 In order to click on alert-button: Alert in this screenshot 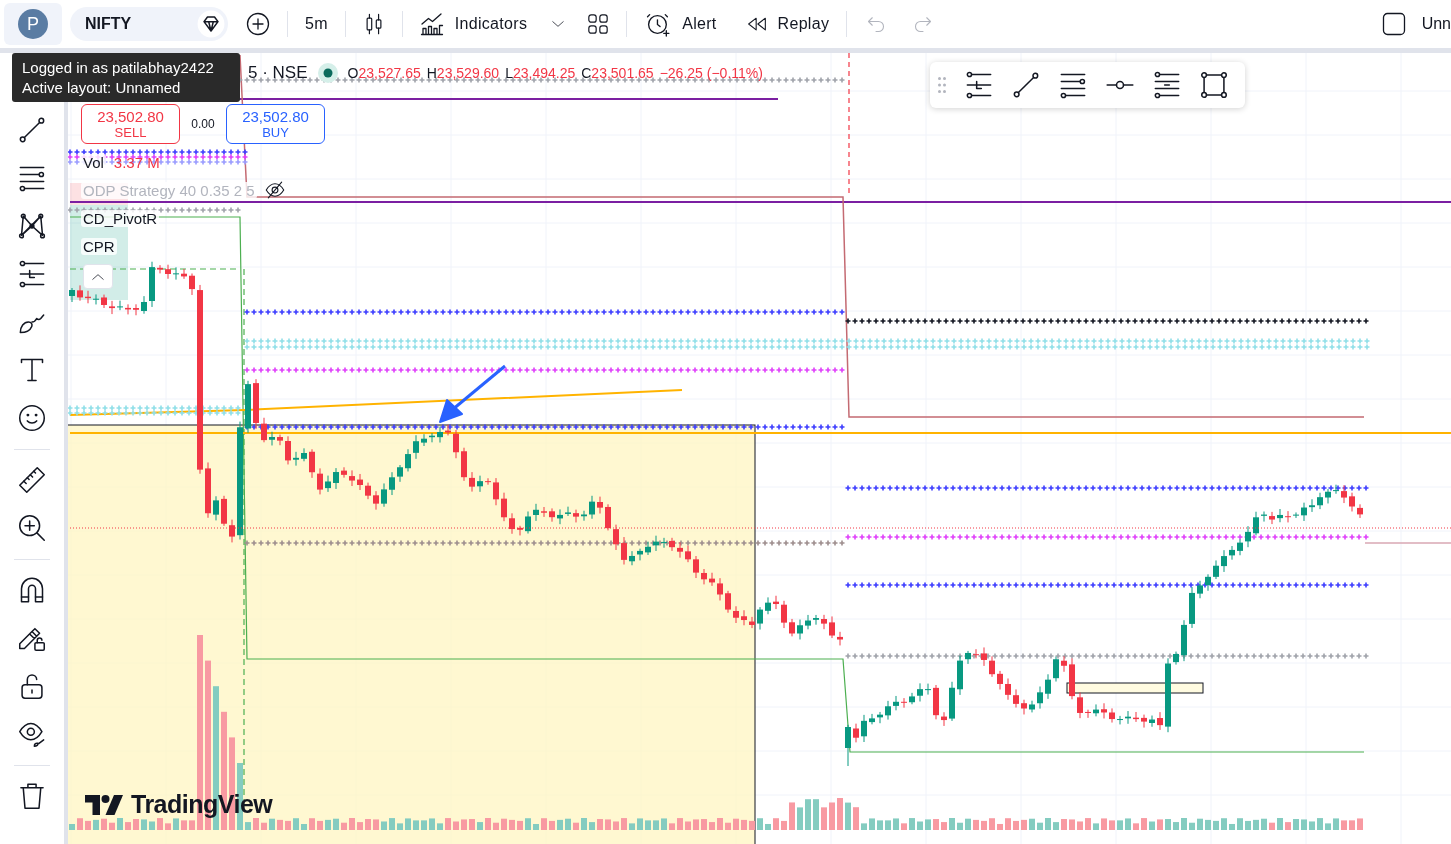, I will do `click(681, 24)`.